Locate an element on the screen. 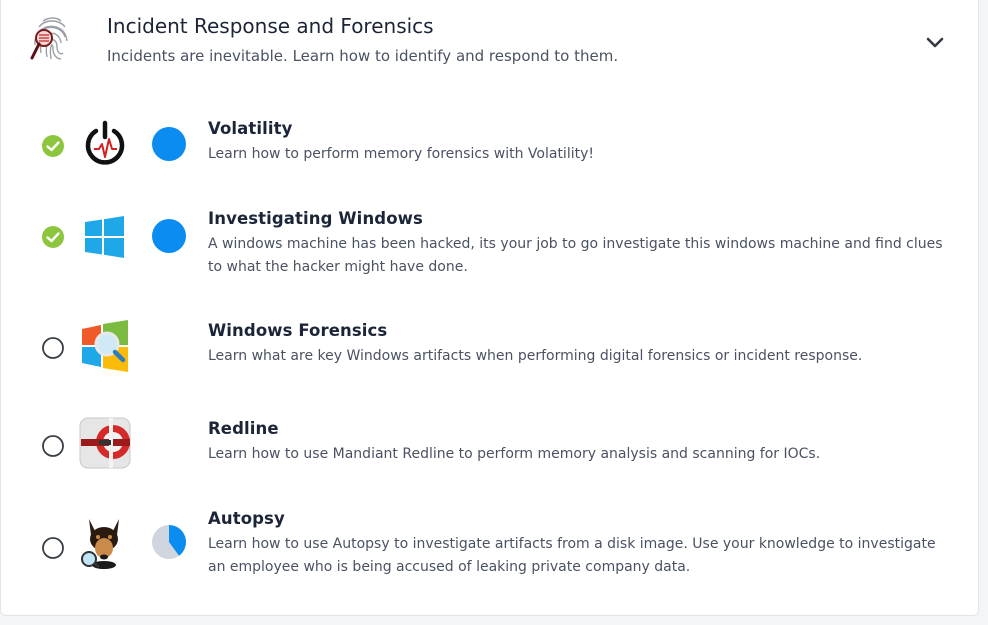 Image resolution: width=988 pixels, height=625 pixels. room-title: Volatility is located at coordinates (250, 128).